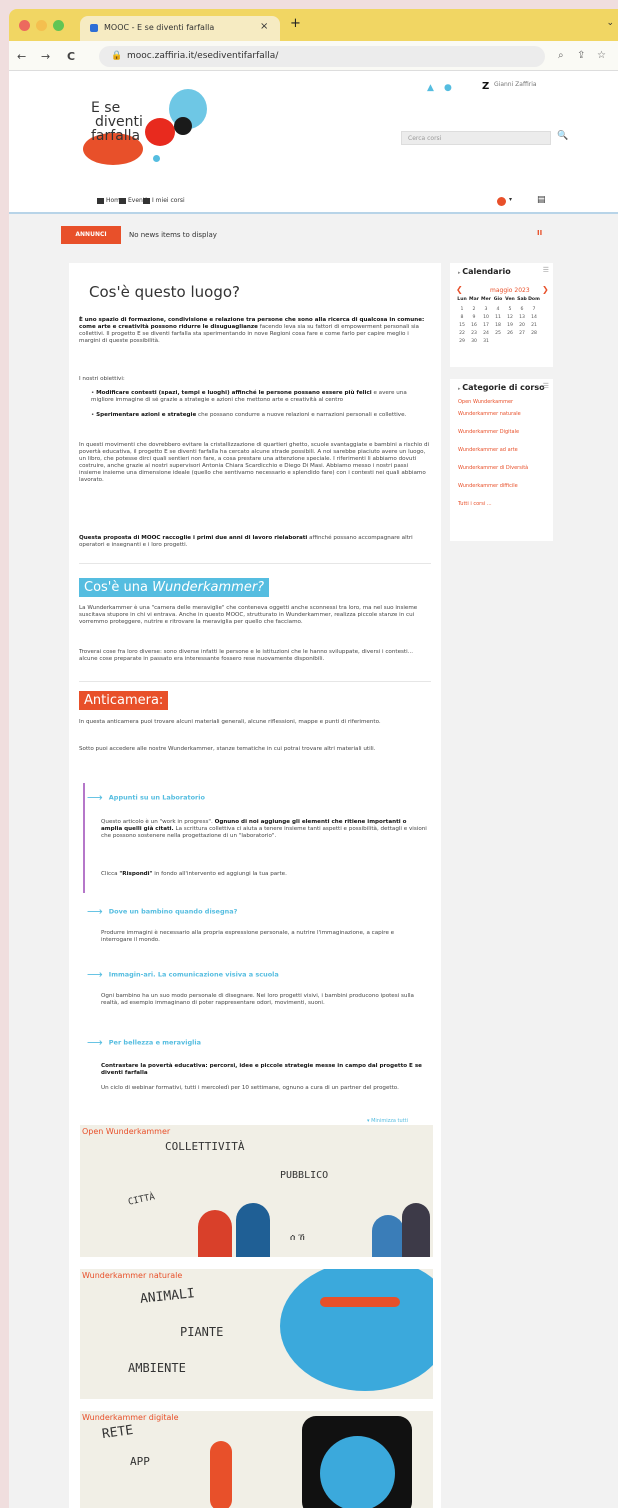 This screenshot has height=1508, width=618. Describe the element at coordinates (297, 1238) in the screenshot. I see `people-illustration: ሰ ኸ` at that location.